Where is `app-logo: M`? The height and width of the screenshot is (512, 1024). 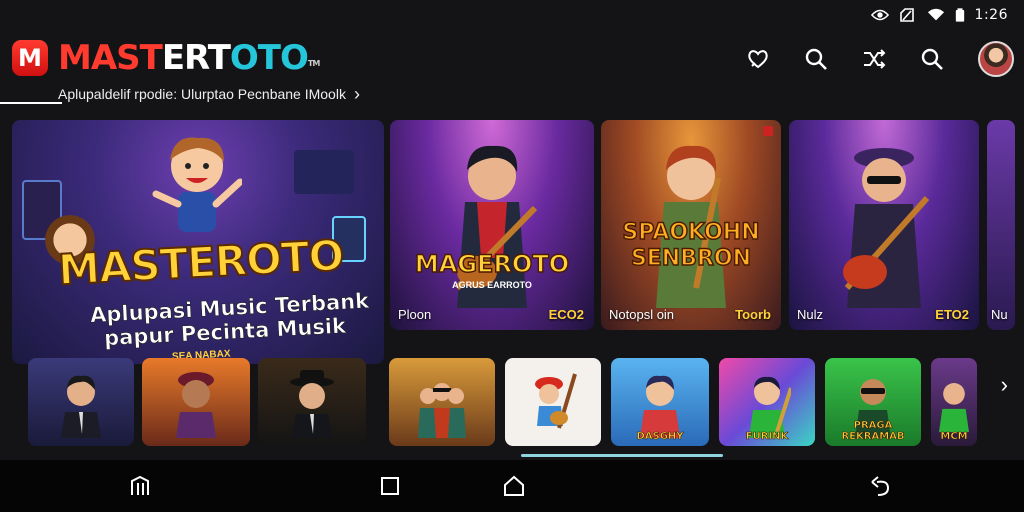
app-logo: M is located at coordinates (30, 58).